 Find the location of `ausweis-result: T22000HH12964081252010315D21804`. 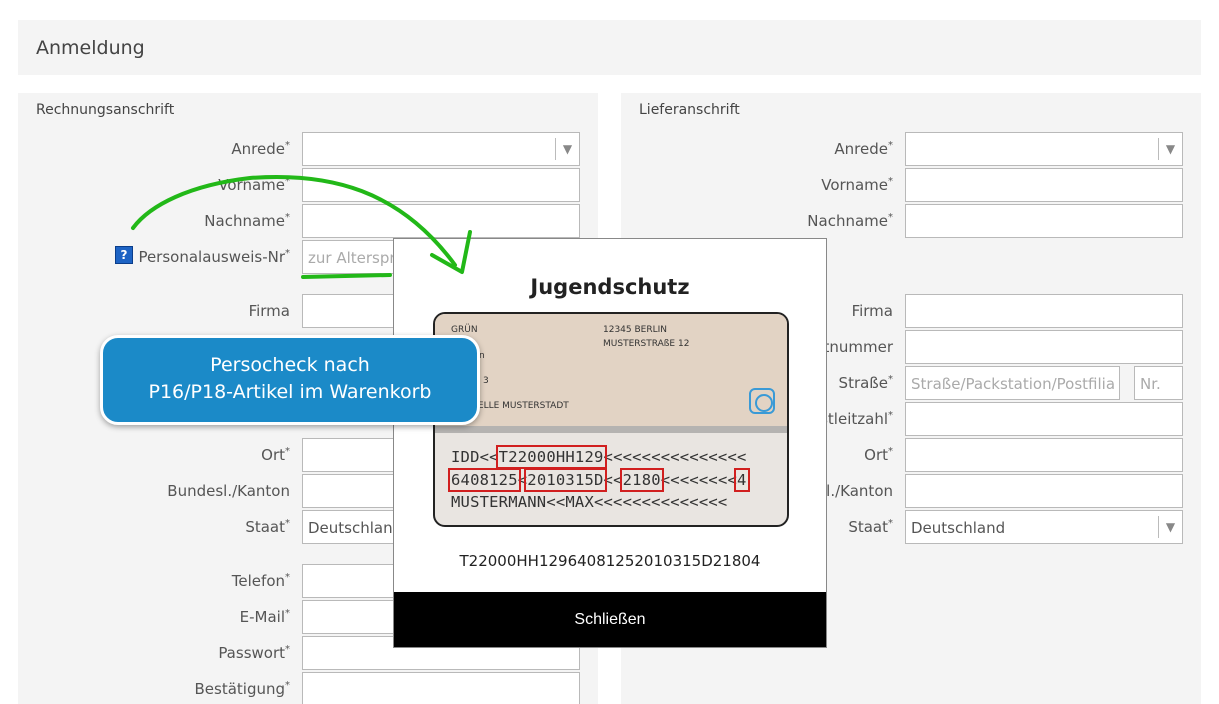

ausweis-result: T22000HH12964081252010315D21804 is located at coordinates (610, 561).